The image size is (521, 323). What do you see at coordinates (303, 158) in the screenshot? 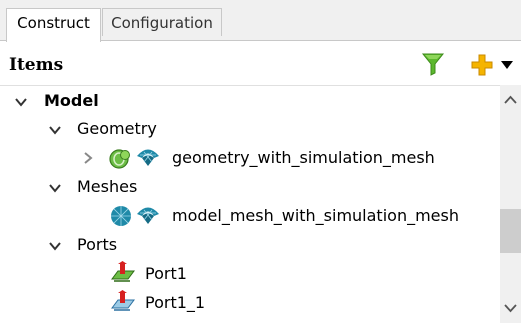
I see `tree-item-geometry-with-simulation-mesh: geometry_with_simulation_mesh` at bounding box center [303, 158].